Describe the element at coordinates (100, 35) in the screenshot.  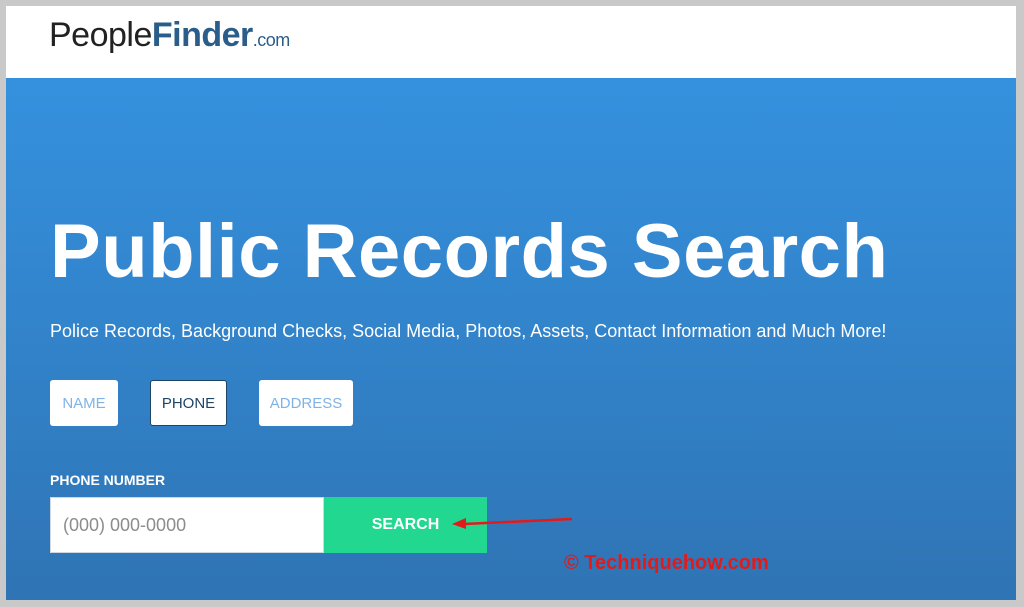
I see `logo-part-people: People` at that location.